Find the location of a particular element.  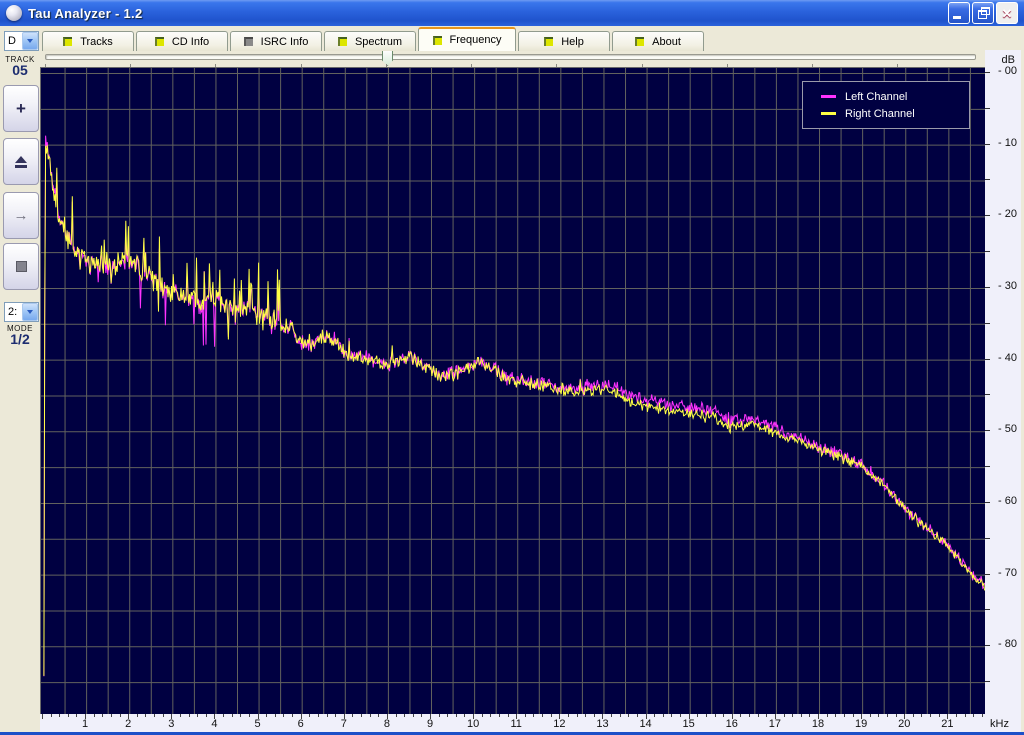

tab-label: Frequency is located at coordinates (475, 40).